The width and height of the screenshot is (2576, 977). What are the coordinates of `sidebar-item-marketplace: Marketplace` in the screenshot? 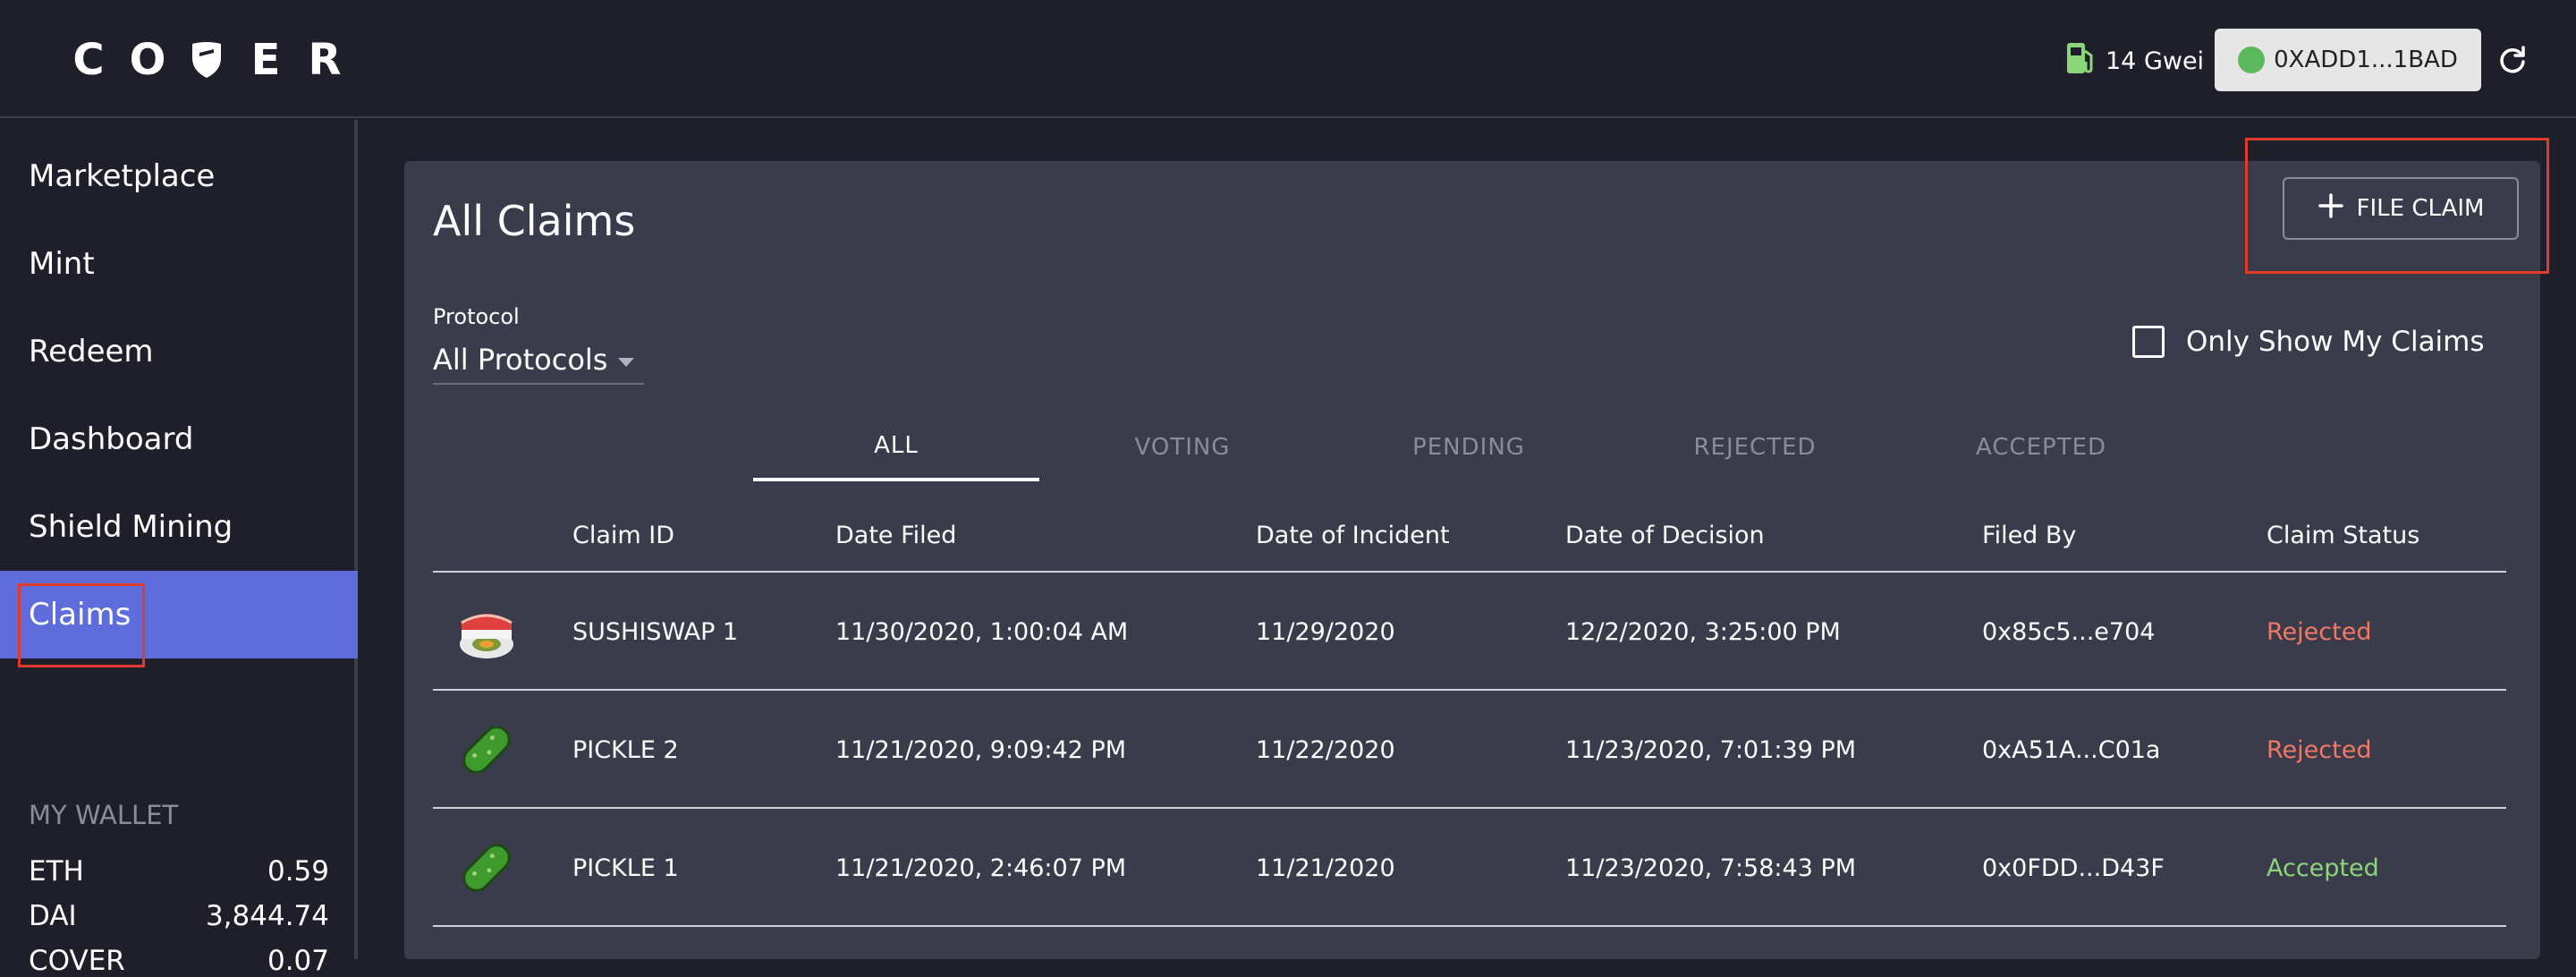 It's located at (179, 176).